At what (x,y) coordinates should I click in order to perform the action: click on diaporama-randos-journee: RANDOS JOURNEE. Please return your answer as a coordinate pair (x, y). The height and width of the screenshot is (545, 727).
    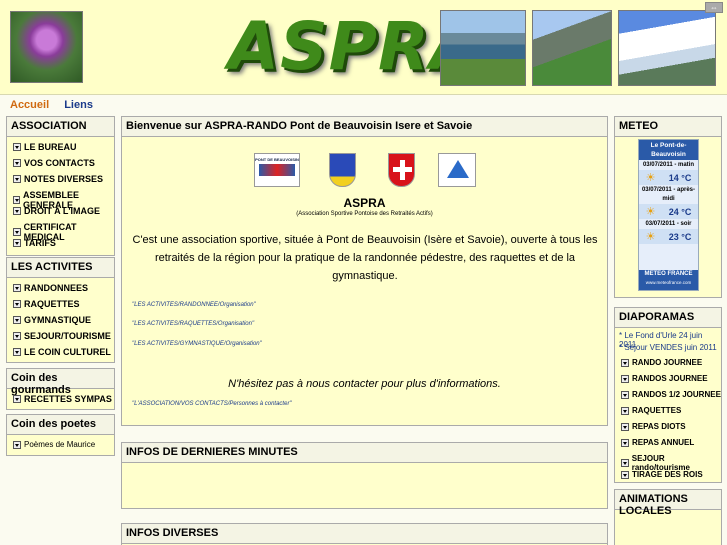
    Looking at the image, I should click on (664, 378).